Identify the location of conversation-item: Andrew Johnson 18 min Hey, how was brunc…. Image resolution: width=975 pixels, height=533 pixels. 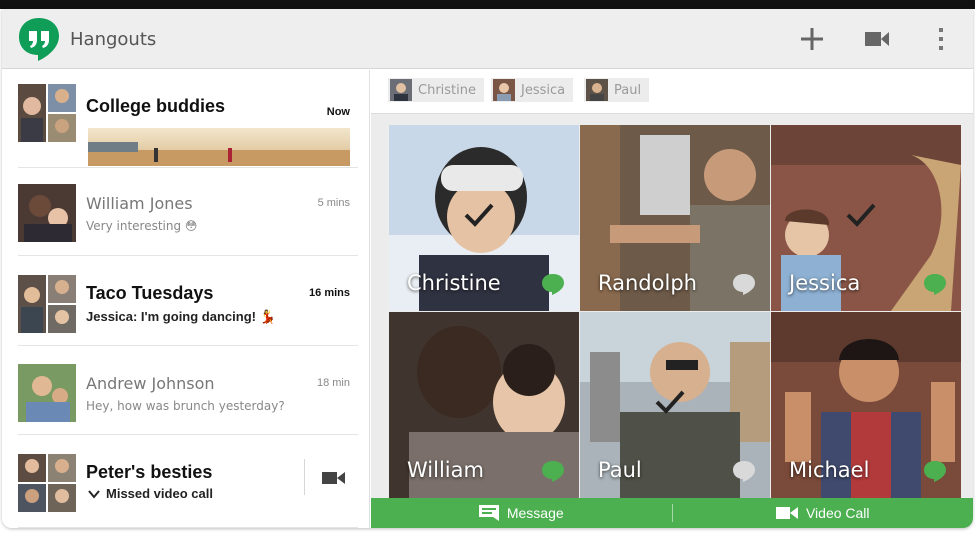
(185, 390).